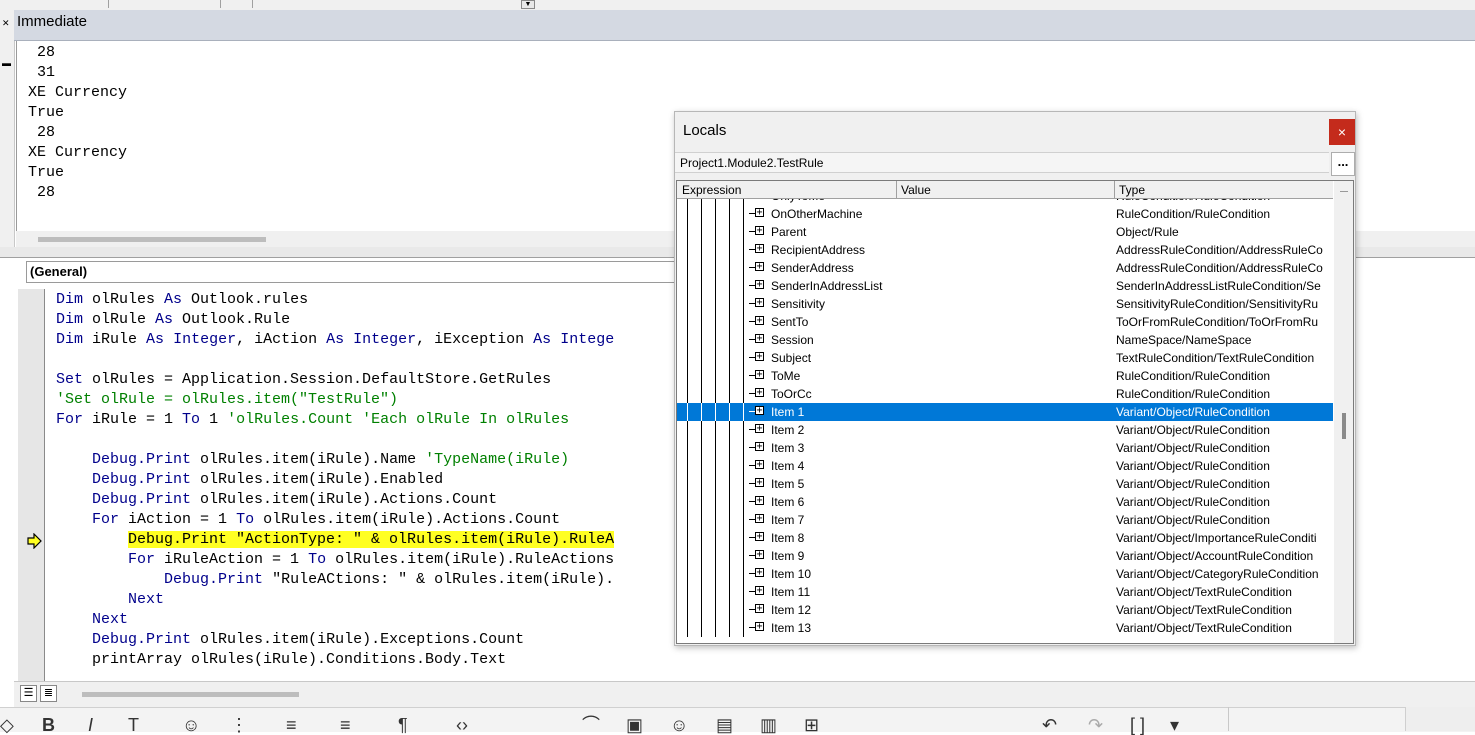  I want to click on toolbar-partial-icon: ◇, so click(7, 725).